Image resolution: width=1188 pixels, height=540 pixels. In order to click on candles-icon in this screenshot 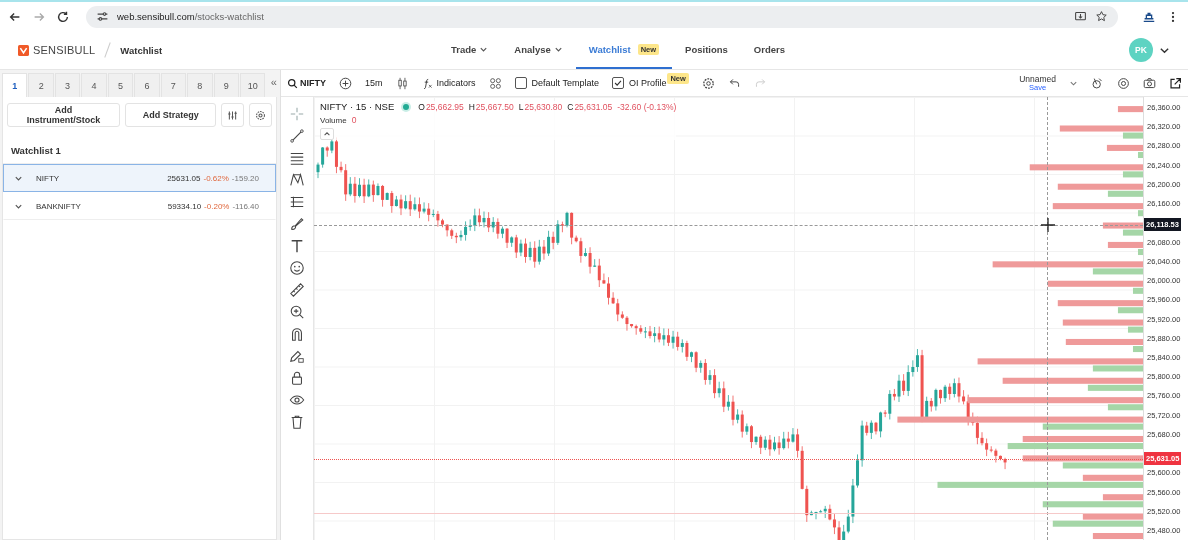, I will do `click(402, 83)`.